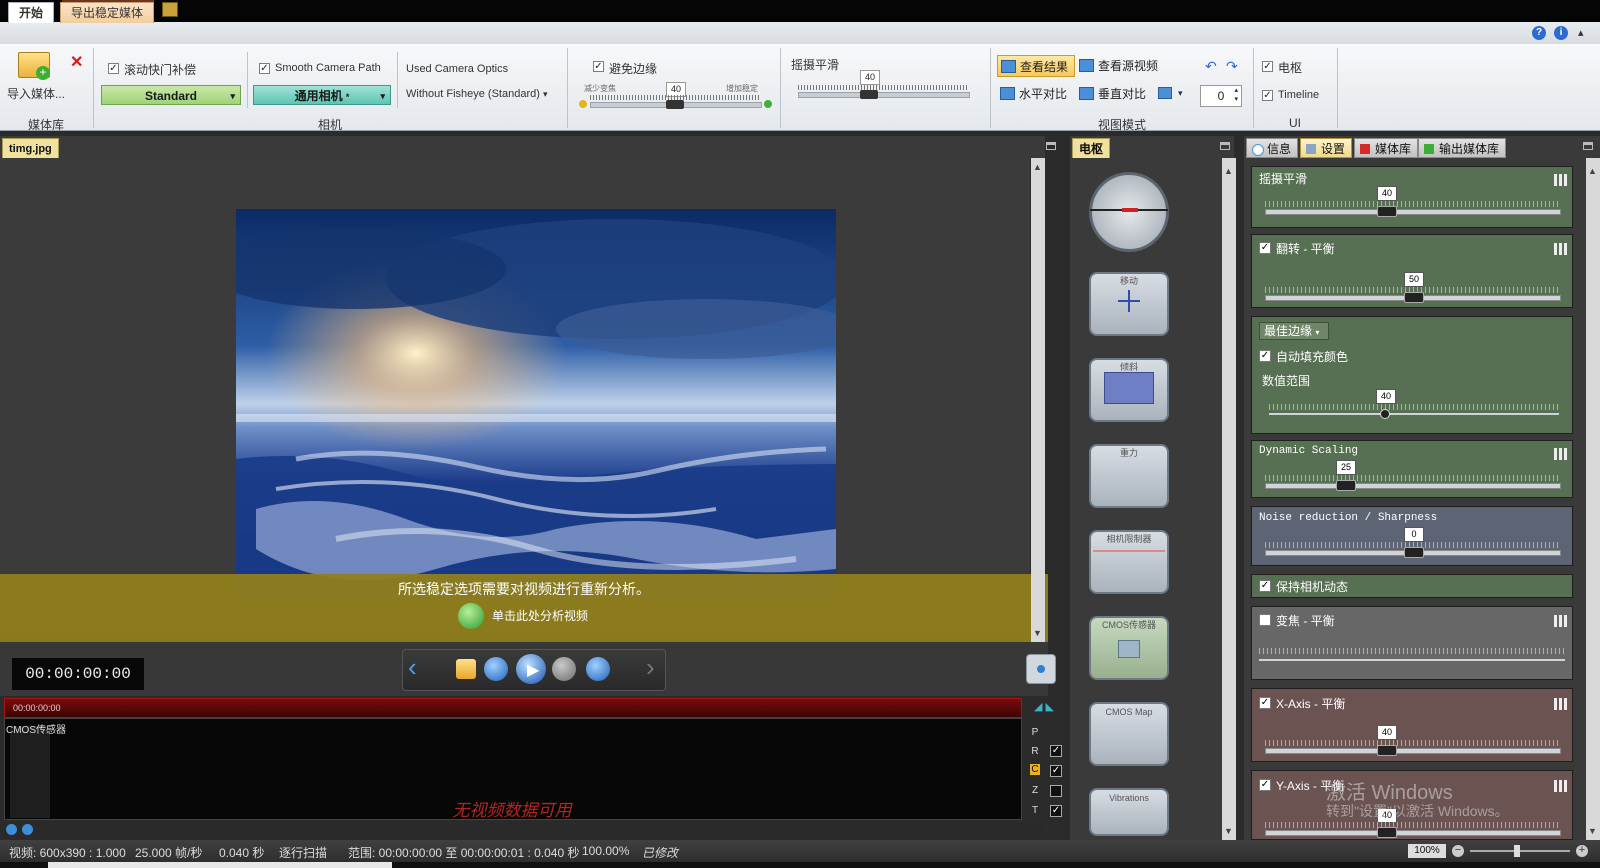  What do you see at coordinates (1044, 706) in the screenshot?
I see `timeline-zoom-icon: ◢ ◣` at bounding box center [1044, 706].